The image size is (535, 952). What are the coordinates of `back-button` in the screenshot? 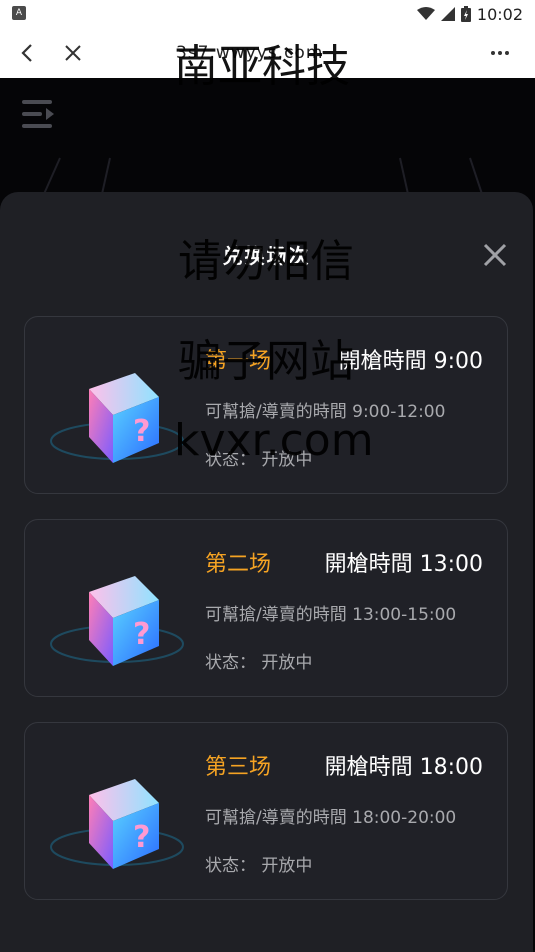 It's located at (27, 53).